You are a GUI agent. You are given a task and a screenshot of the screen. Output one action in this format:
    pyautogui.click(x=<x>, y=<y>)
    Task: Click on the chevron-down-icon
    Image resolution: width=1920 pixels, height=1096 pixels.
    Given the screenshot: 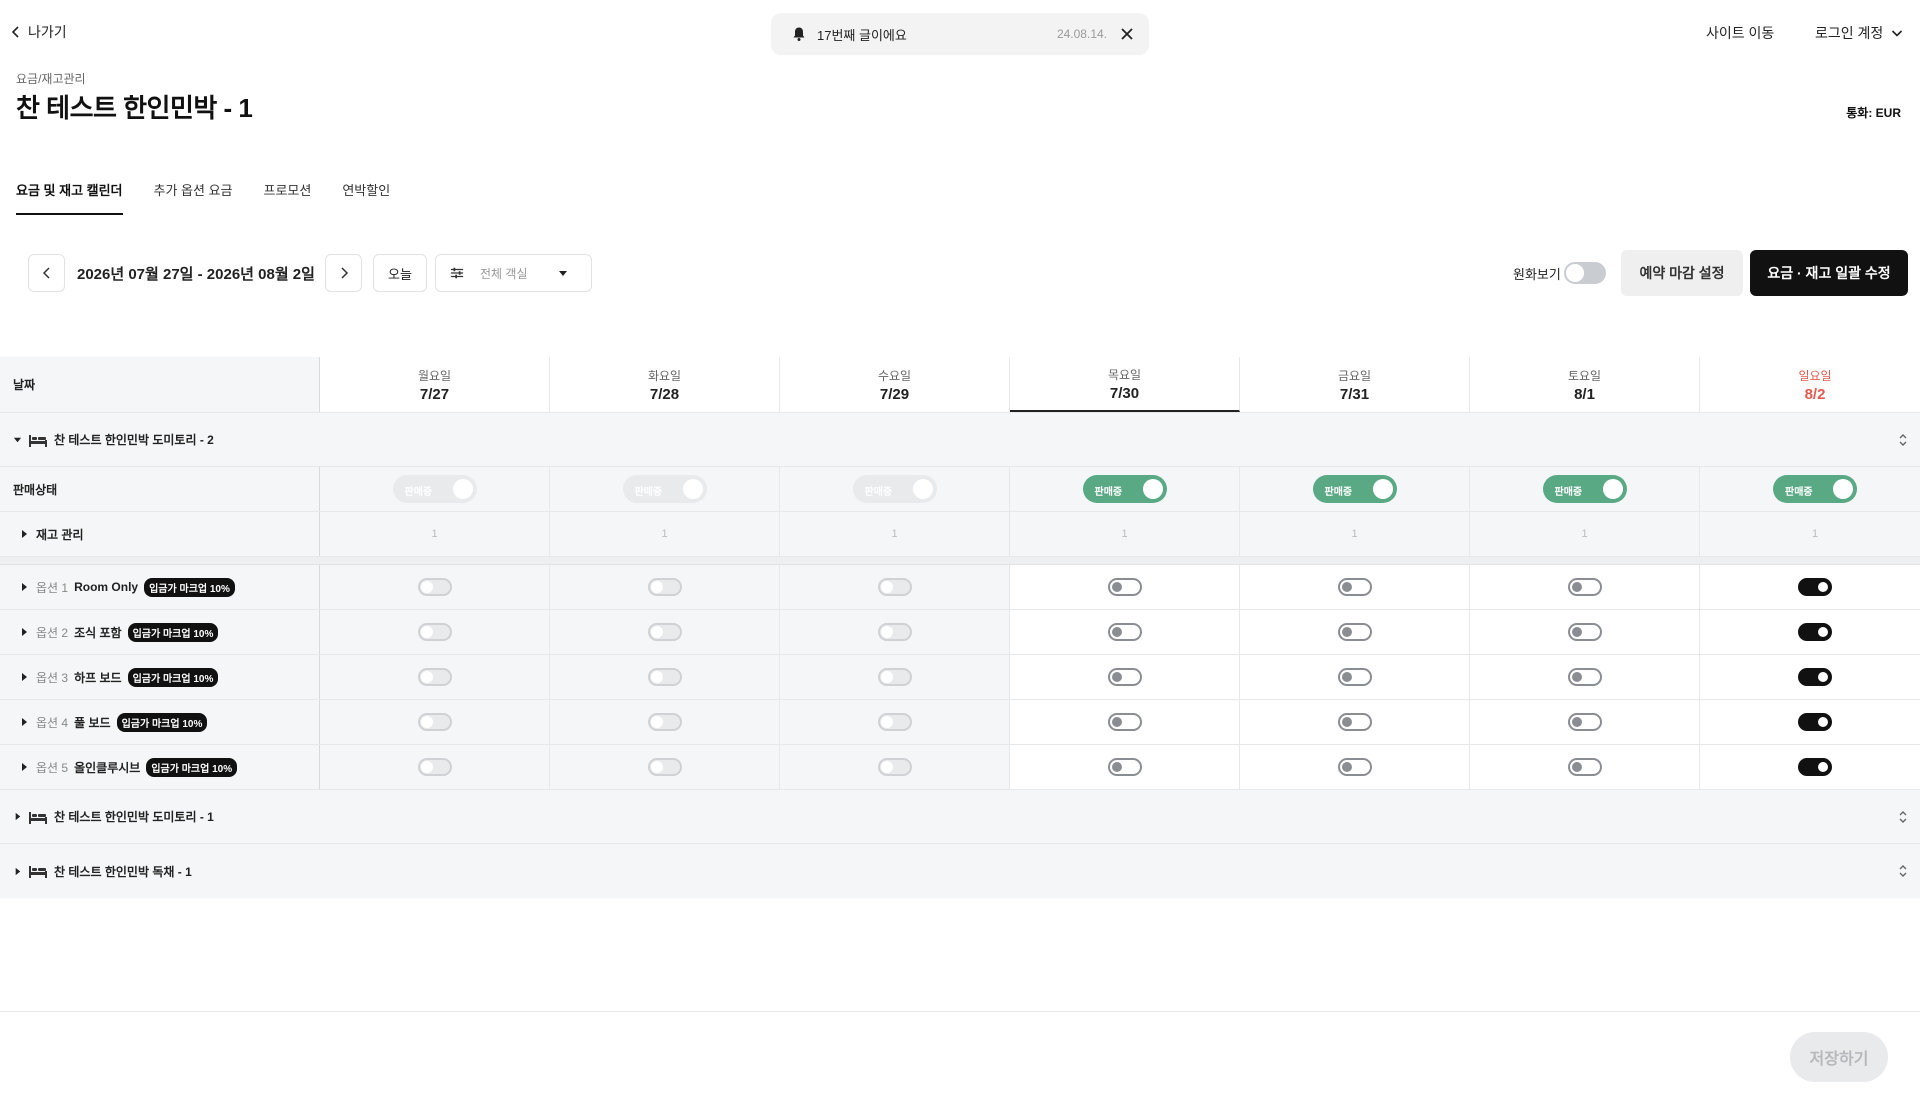 What is the action you would take?
    pyautogui.click(x=1897, y=33)
    